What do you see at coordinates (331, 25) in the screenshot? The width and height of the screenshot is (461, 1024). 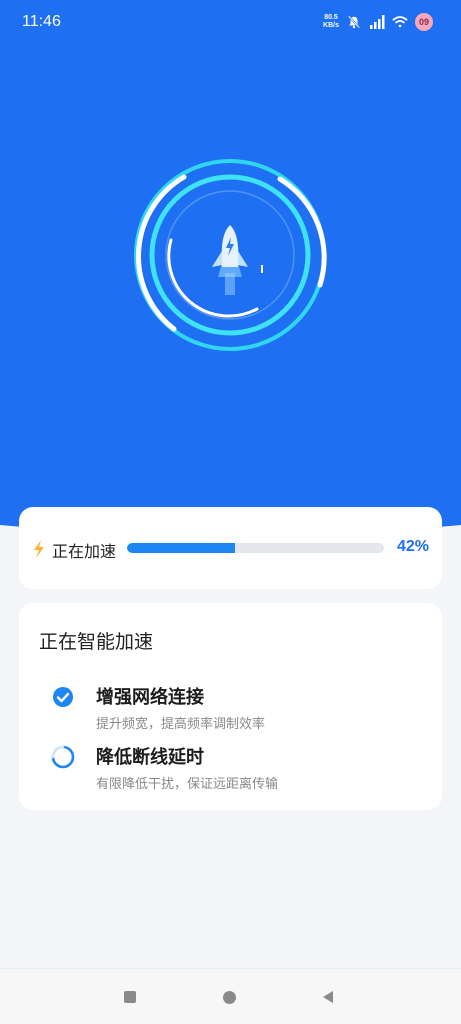 I see `network-speed-unit: KB/s` at bounding box center [331, 25].